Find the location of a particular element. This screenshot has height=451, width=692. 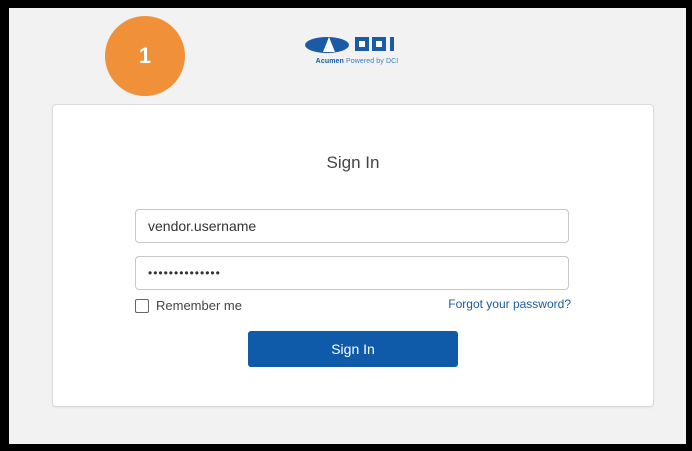

remember-me-checkbox is located at coordinates (142, 305).